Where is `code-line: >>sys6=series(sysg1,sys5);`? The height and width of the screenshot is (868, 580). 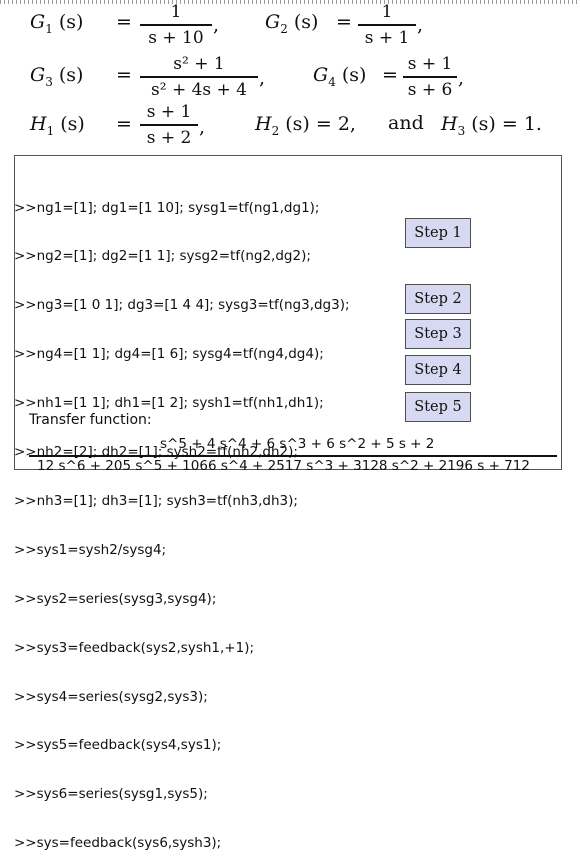
code-line: >>sys6=series(sysg1,sys5); is located at coordinates (111, 794).